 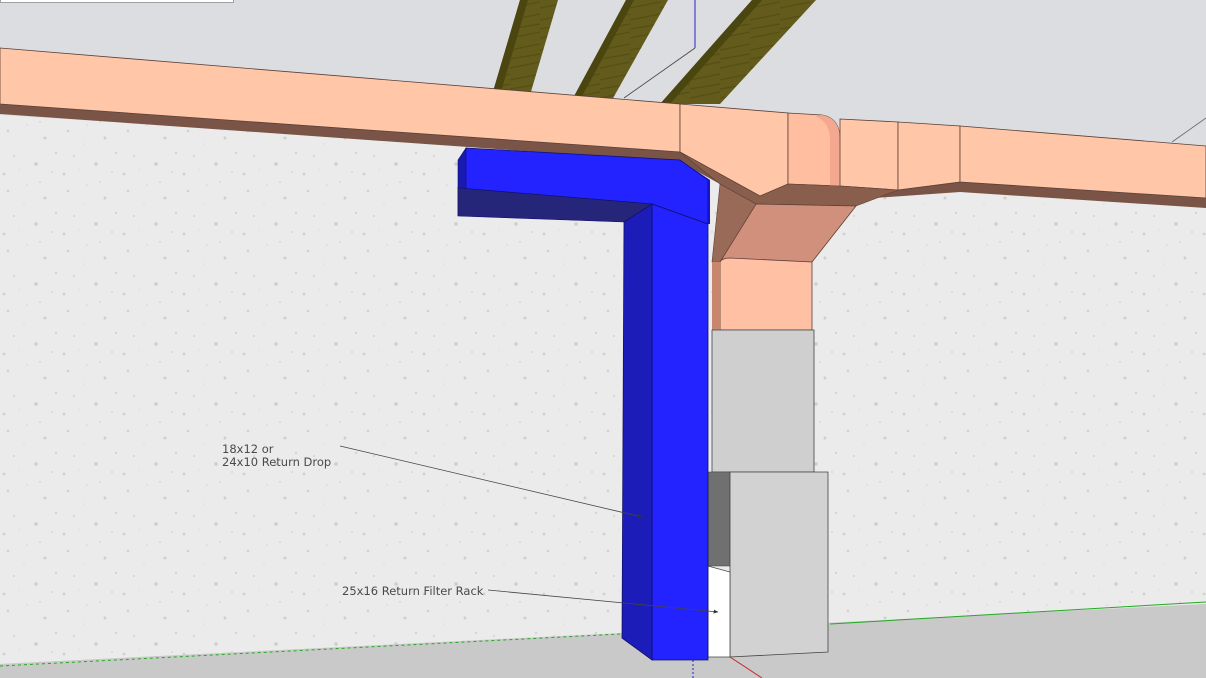 I want to click on annotation-return-drop-line1: 18x12 or, so click(x=248, y=449).